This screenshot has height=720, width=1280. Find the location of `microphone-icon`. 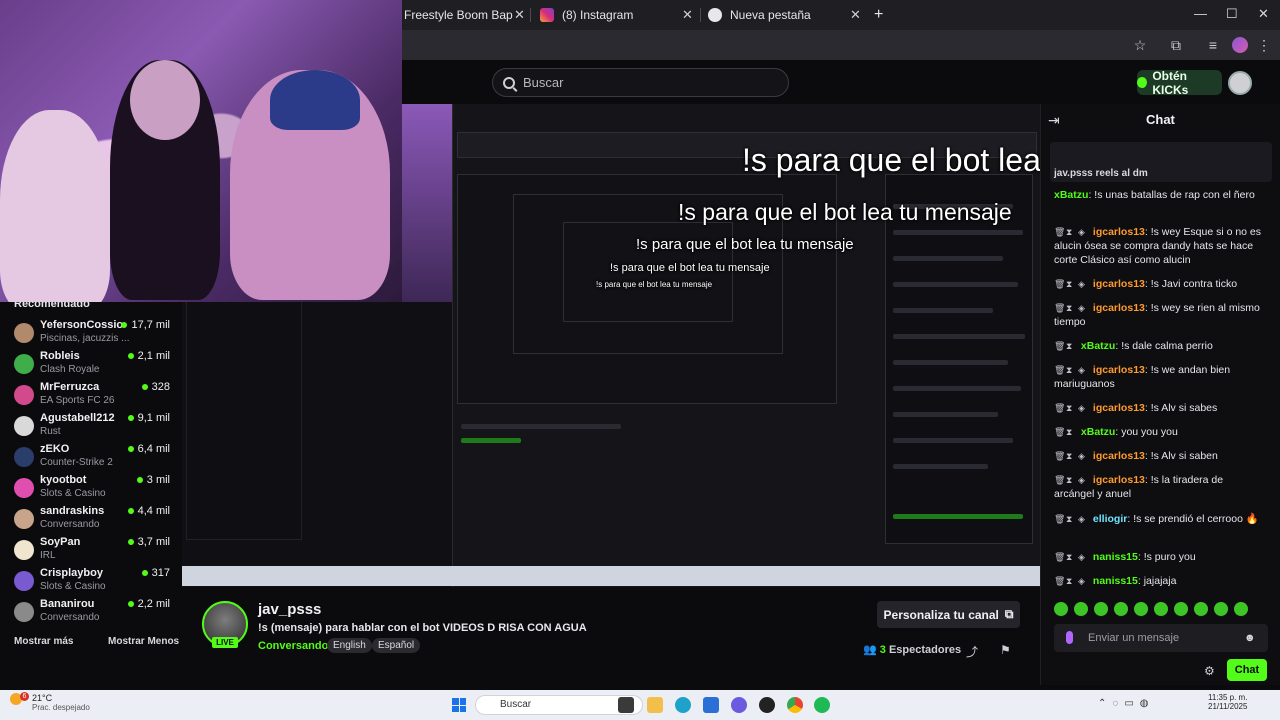

microphone-icon is located at coordinates (1069, 637).